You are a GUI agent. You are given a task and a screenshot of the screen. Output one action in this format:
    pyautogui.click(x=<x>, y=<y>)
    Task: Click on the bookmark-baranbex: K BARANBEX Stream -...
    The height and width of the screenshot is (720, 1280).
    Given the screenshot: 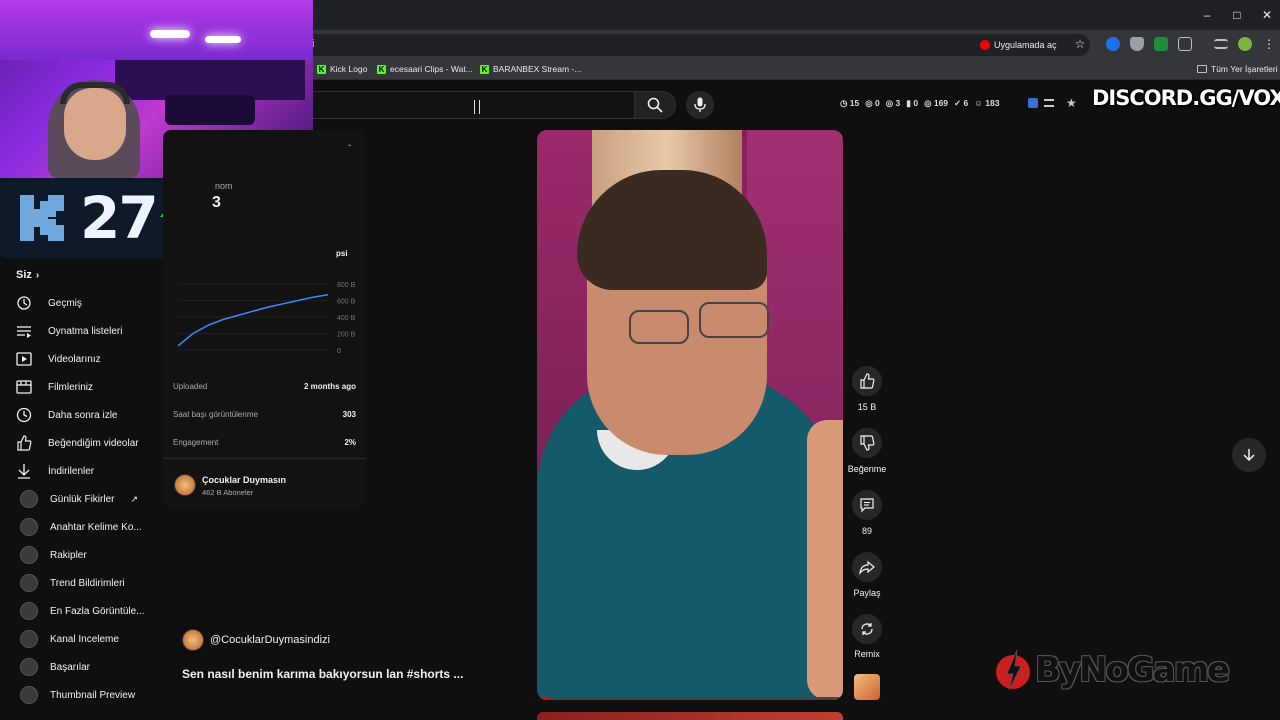 What is the action you would take?
    pyautogui.click(x=530, y=69)
    